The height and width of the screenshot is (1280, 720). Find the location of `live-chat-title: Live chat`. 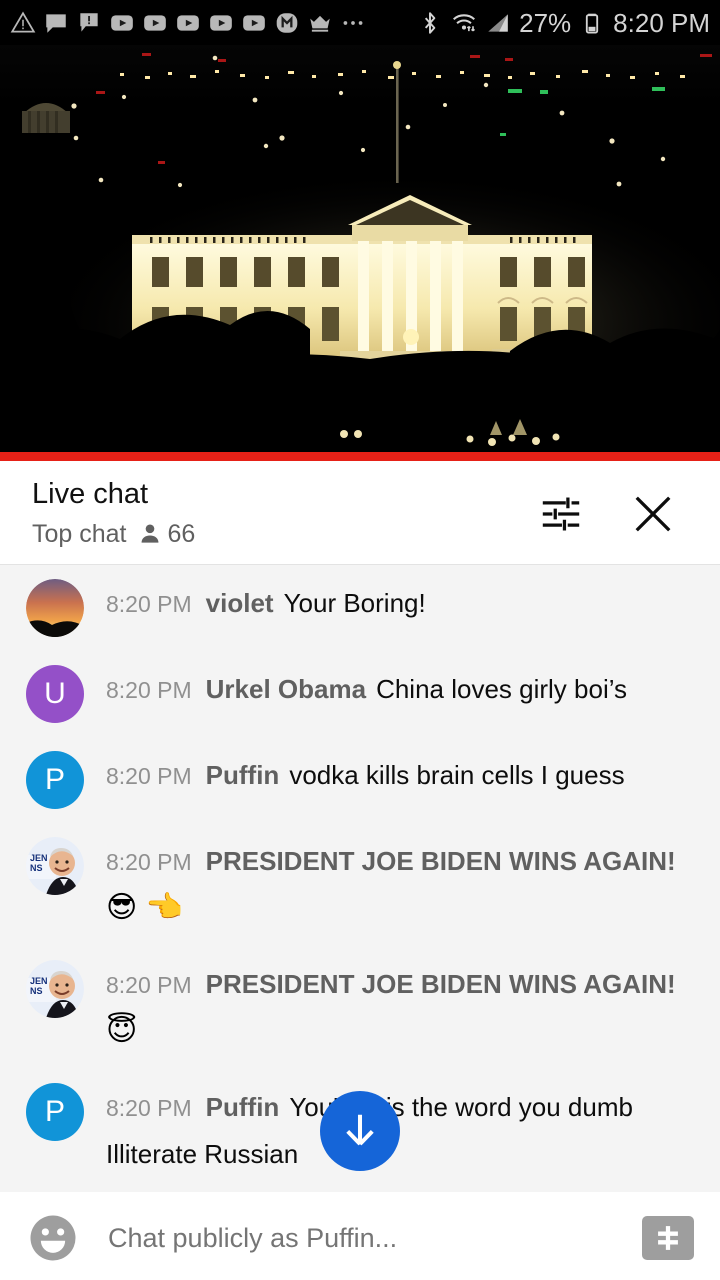

live-chat-title: Live chat is located at coordinates (90, 494).